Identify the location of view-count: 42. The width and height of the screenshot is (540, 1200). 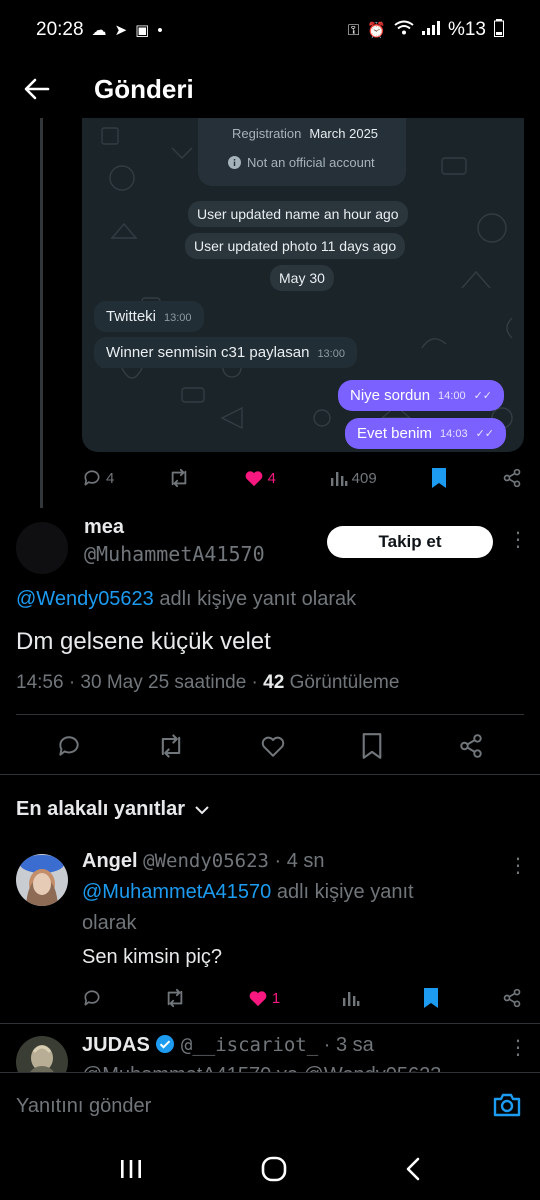
(274, 682).